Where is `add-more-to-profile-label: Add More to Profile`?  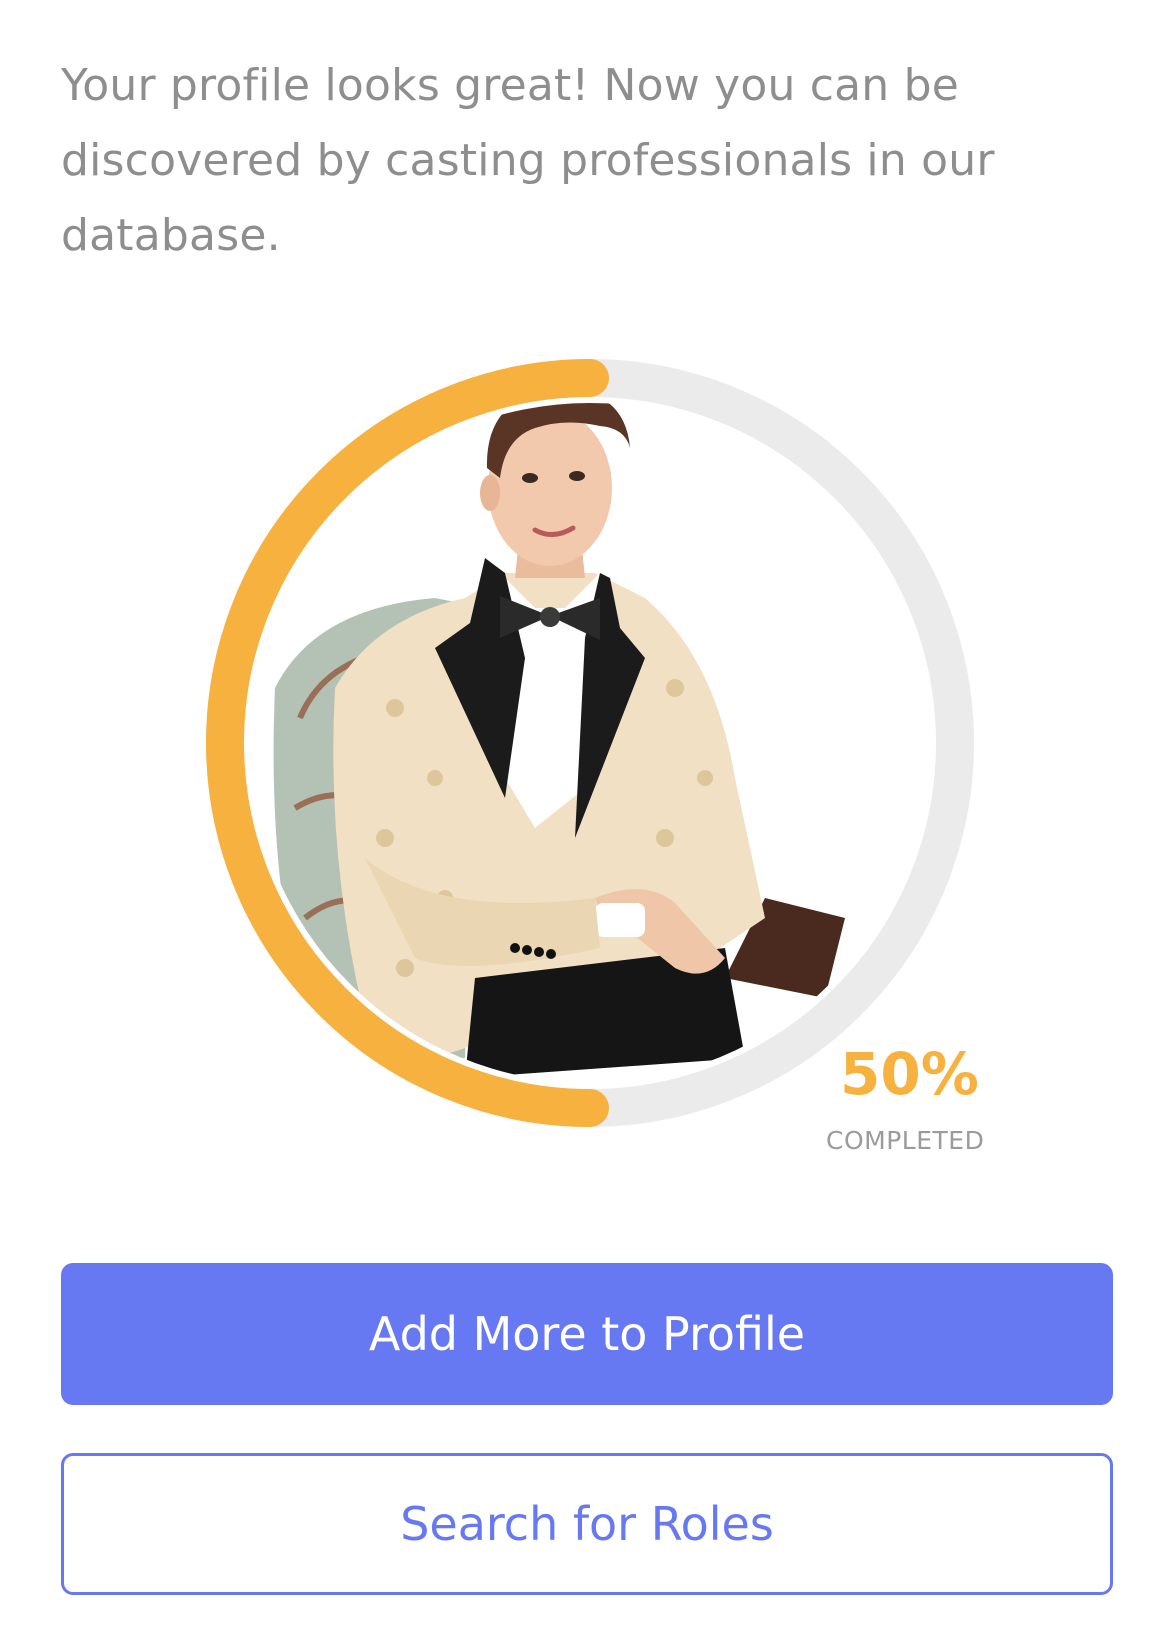
add-more-to-profile-label: Add More to Profile is located at coordinates (587, 1334).